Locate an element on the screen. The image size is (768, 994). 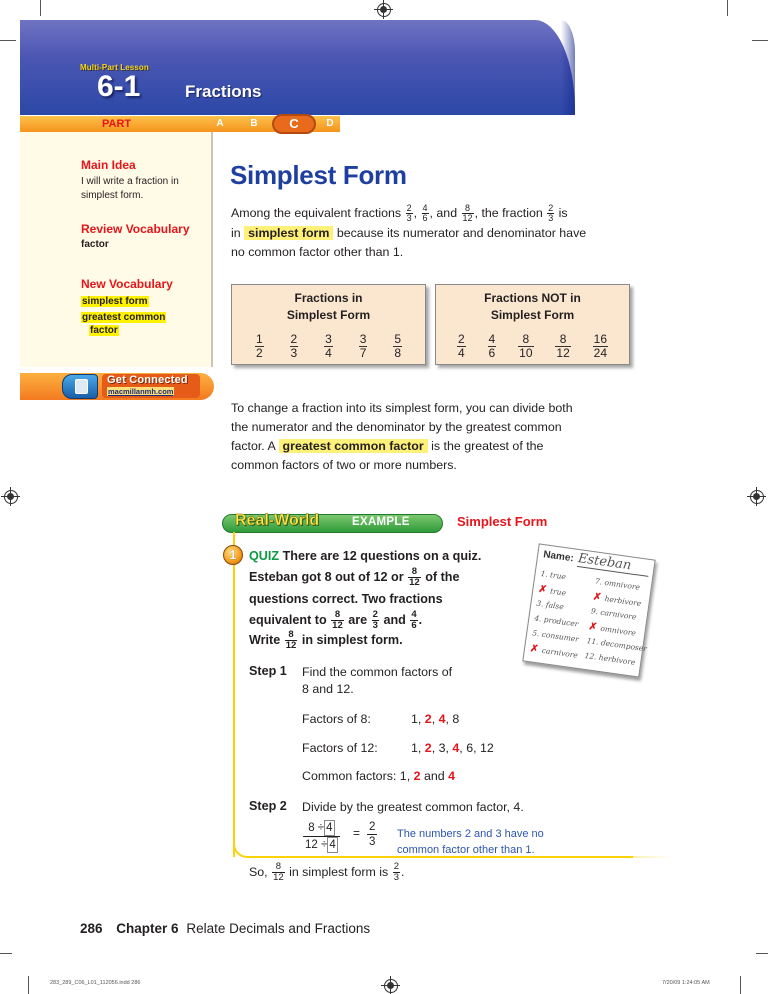
new-term: simplest form is located at coordinates (115, 301).